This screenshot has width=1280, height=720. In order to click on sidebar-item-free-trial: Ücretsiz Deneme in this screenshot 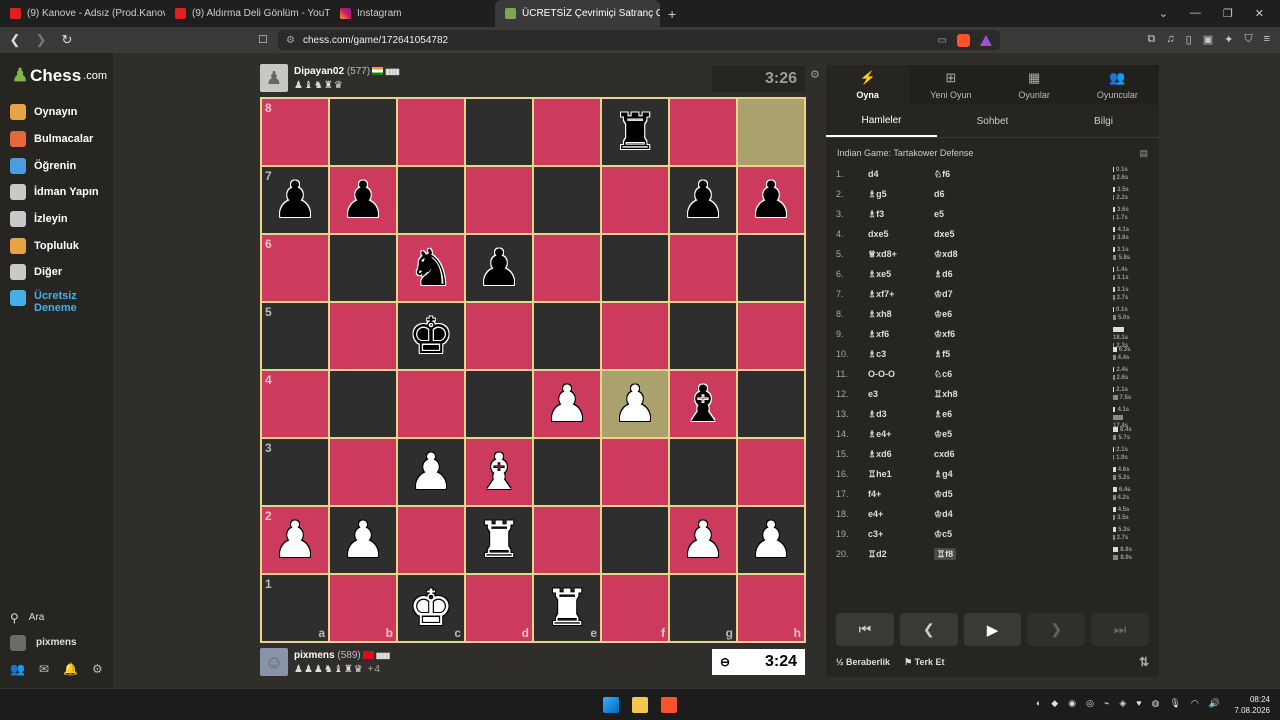, I will do `click(60, 301)`.